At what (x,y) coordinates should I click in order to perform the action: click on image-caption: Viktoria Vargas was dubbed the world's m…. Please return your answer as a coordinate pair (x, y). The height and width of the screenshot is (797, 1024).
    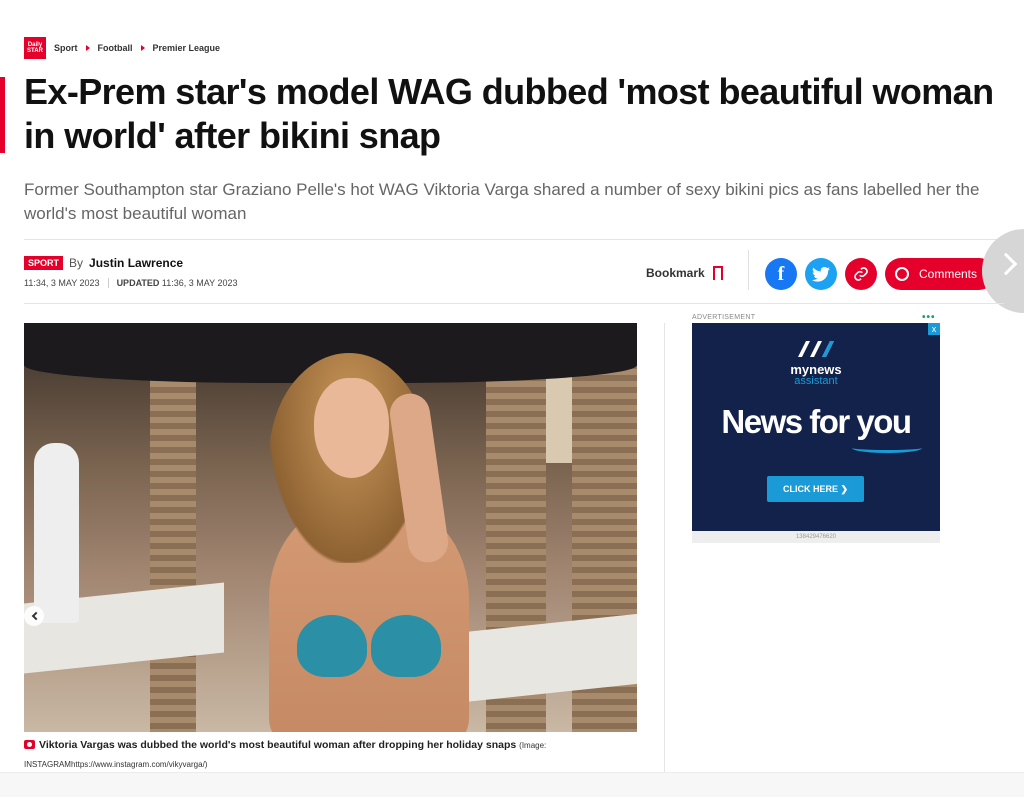
    Looking at the image, I should click on (334, 755).